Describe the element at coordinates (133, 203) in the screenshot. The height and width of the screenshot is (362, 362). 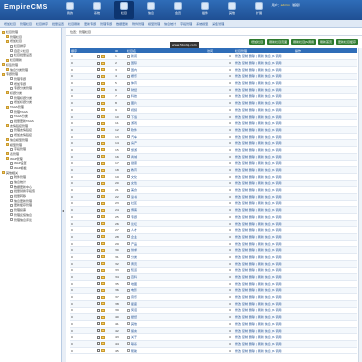
I see `category-link: 社区` at that location.